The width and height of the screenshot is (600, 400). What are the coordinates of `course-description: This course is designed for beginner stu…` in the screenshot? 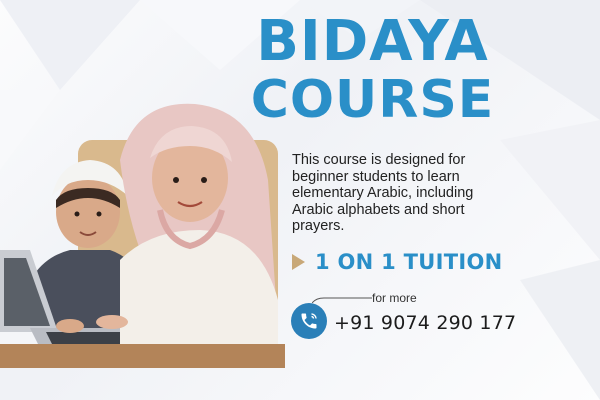 It's located at (383, 193).